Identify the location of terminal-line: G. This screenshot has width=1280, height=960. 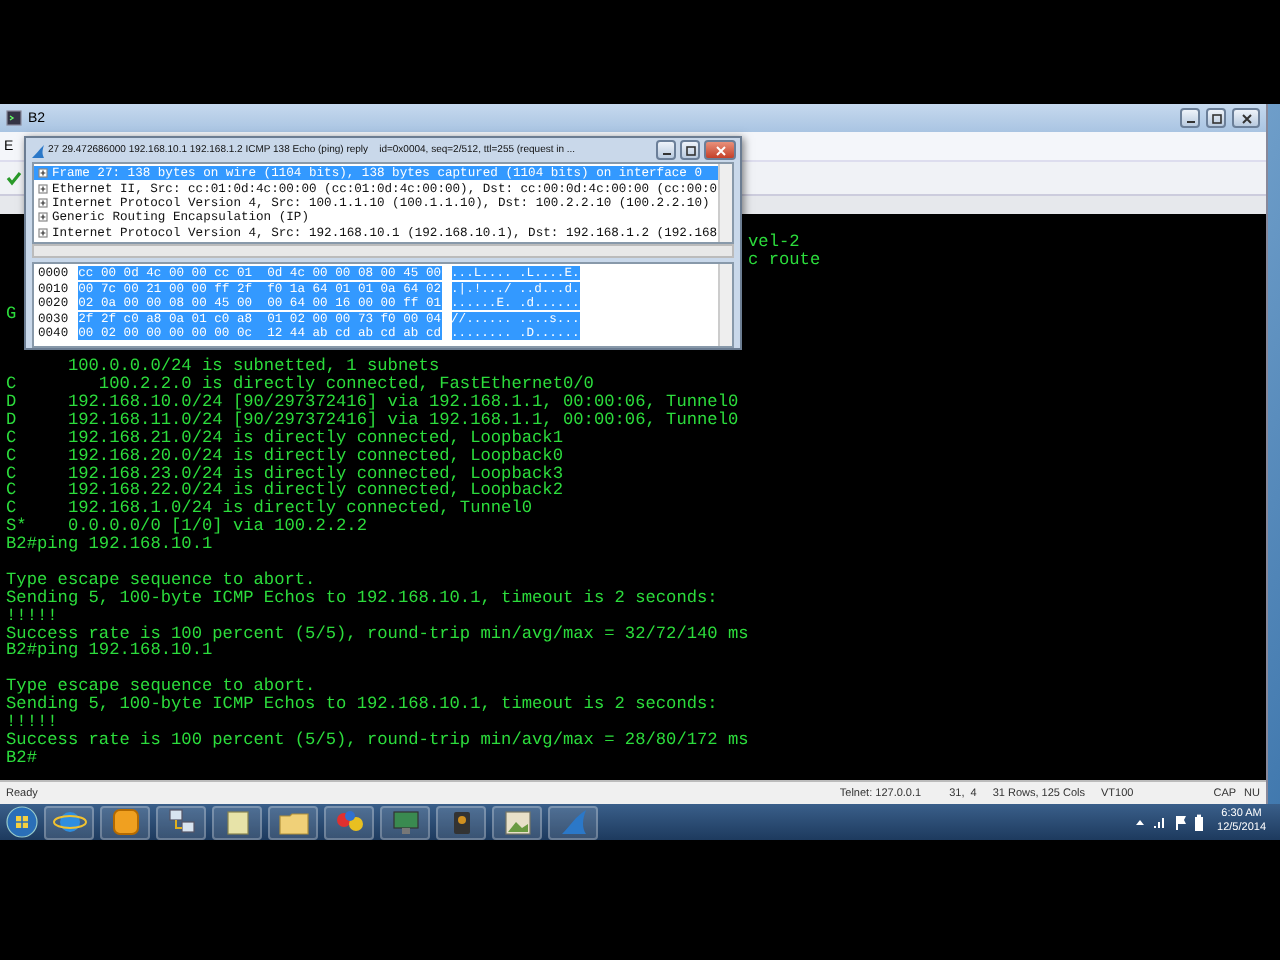
(11, 313).